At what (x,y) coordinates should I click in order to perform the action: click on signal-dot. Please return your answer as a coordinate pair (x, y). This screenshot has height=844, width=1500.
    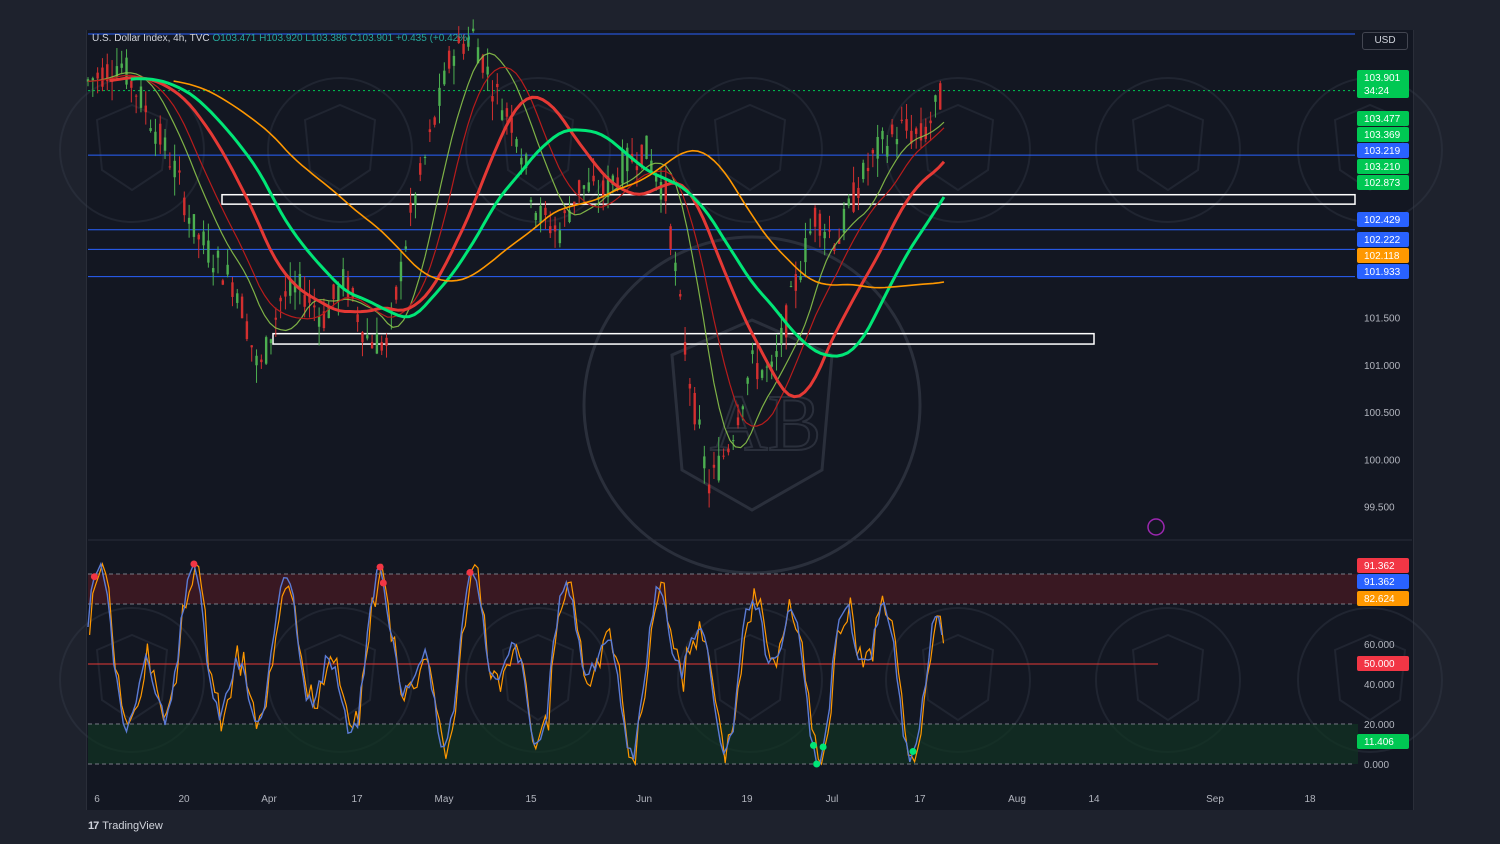
    Looking at the image, I should click on (380, 567).